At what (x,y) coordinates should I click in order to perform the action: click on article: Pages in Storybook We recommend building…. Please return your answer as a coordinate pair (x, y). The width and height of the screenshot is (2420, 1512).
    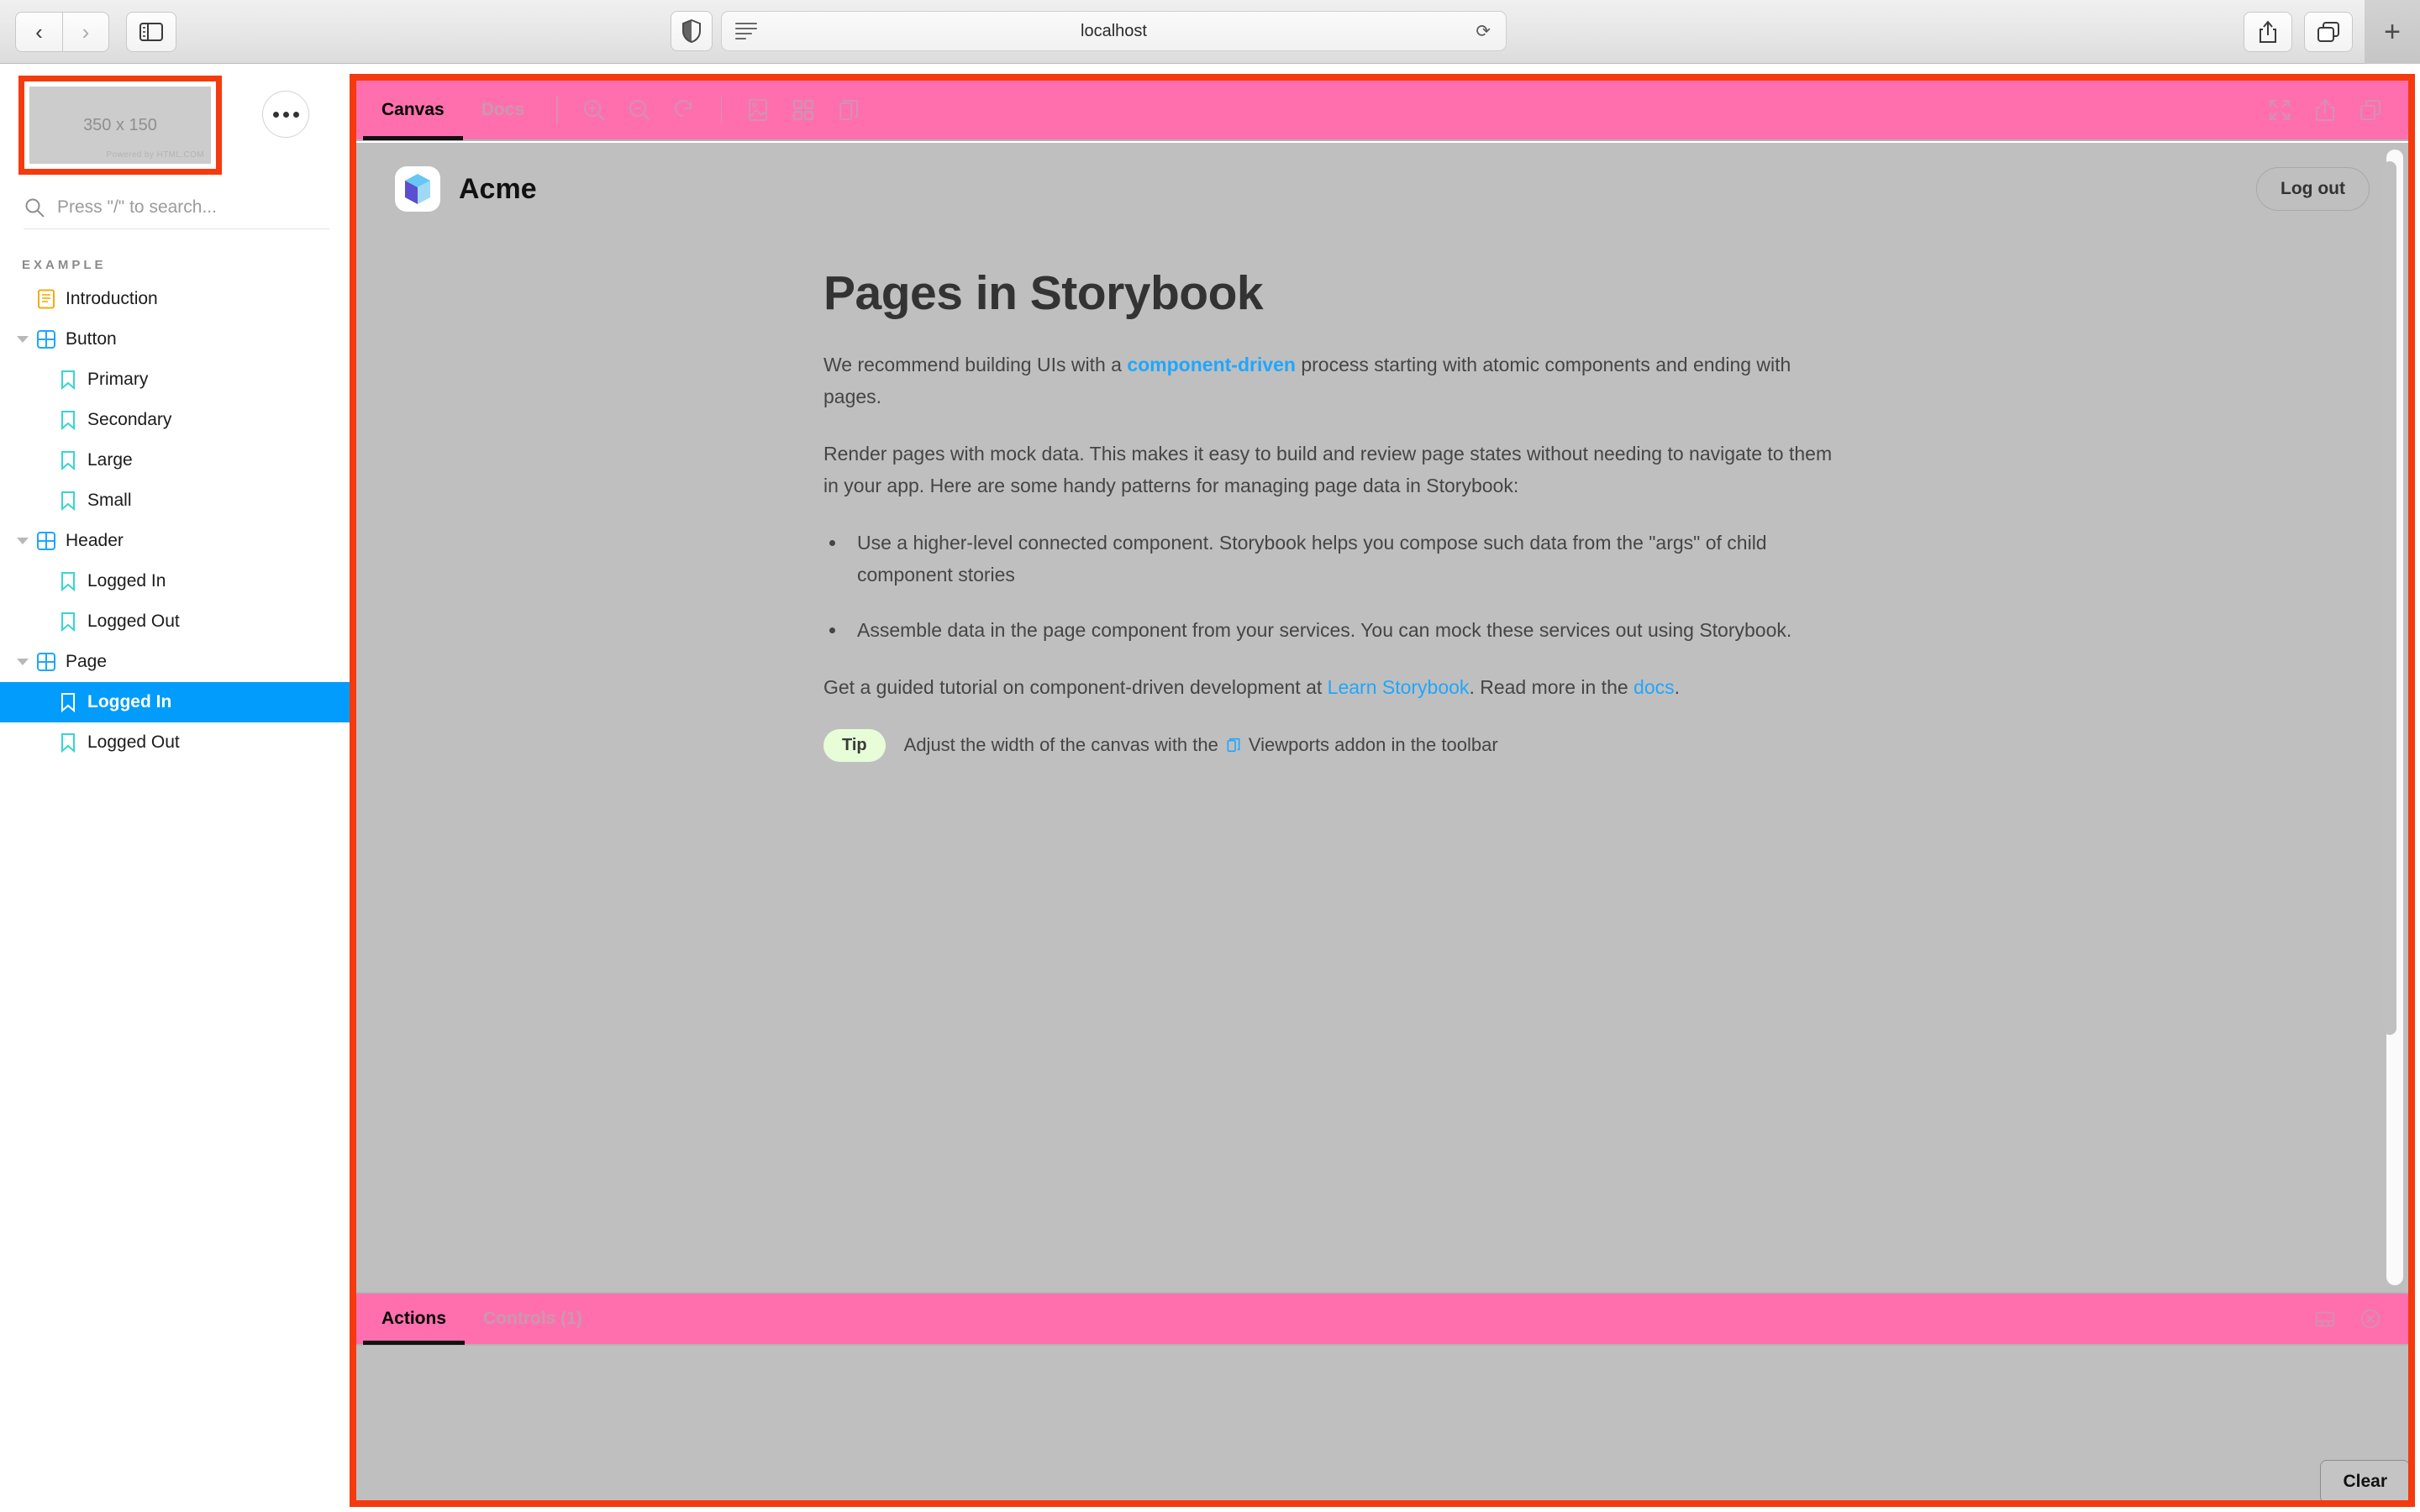
    Looking at the image, I should click on (1331, 513).